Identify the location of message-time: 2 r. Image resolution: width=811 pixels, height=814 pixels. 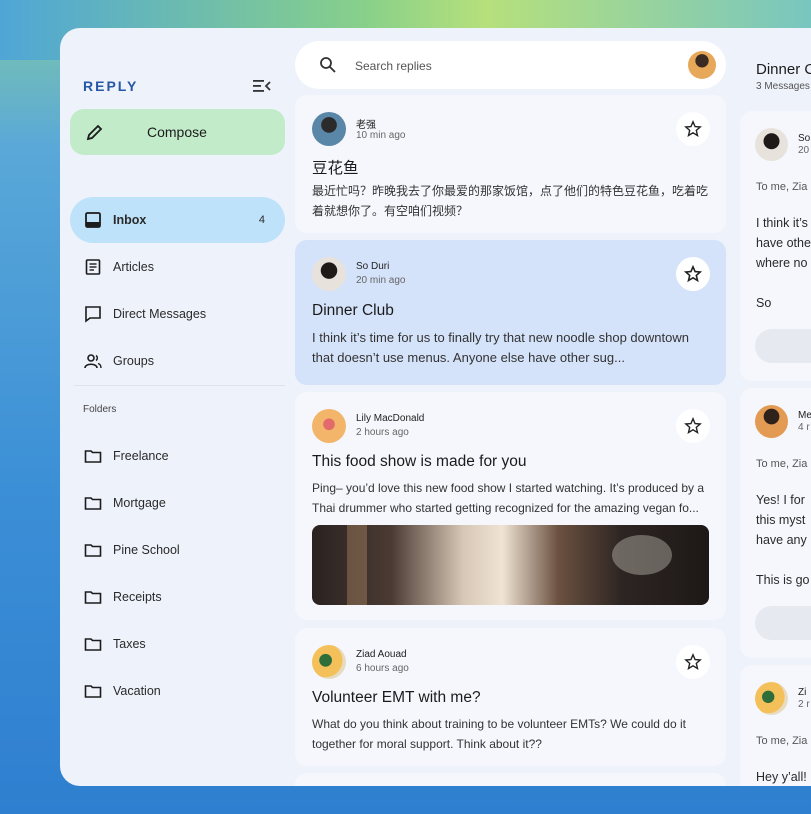
(804, 704).